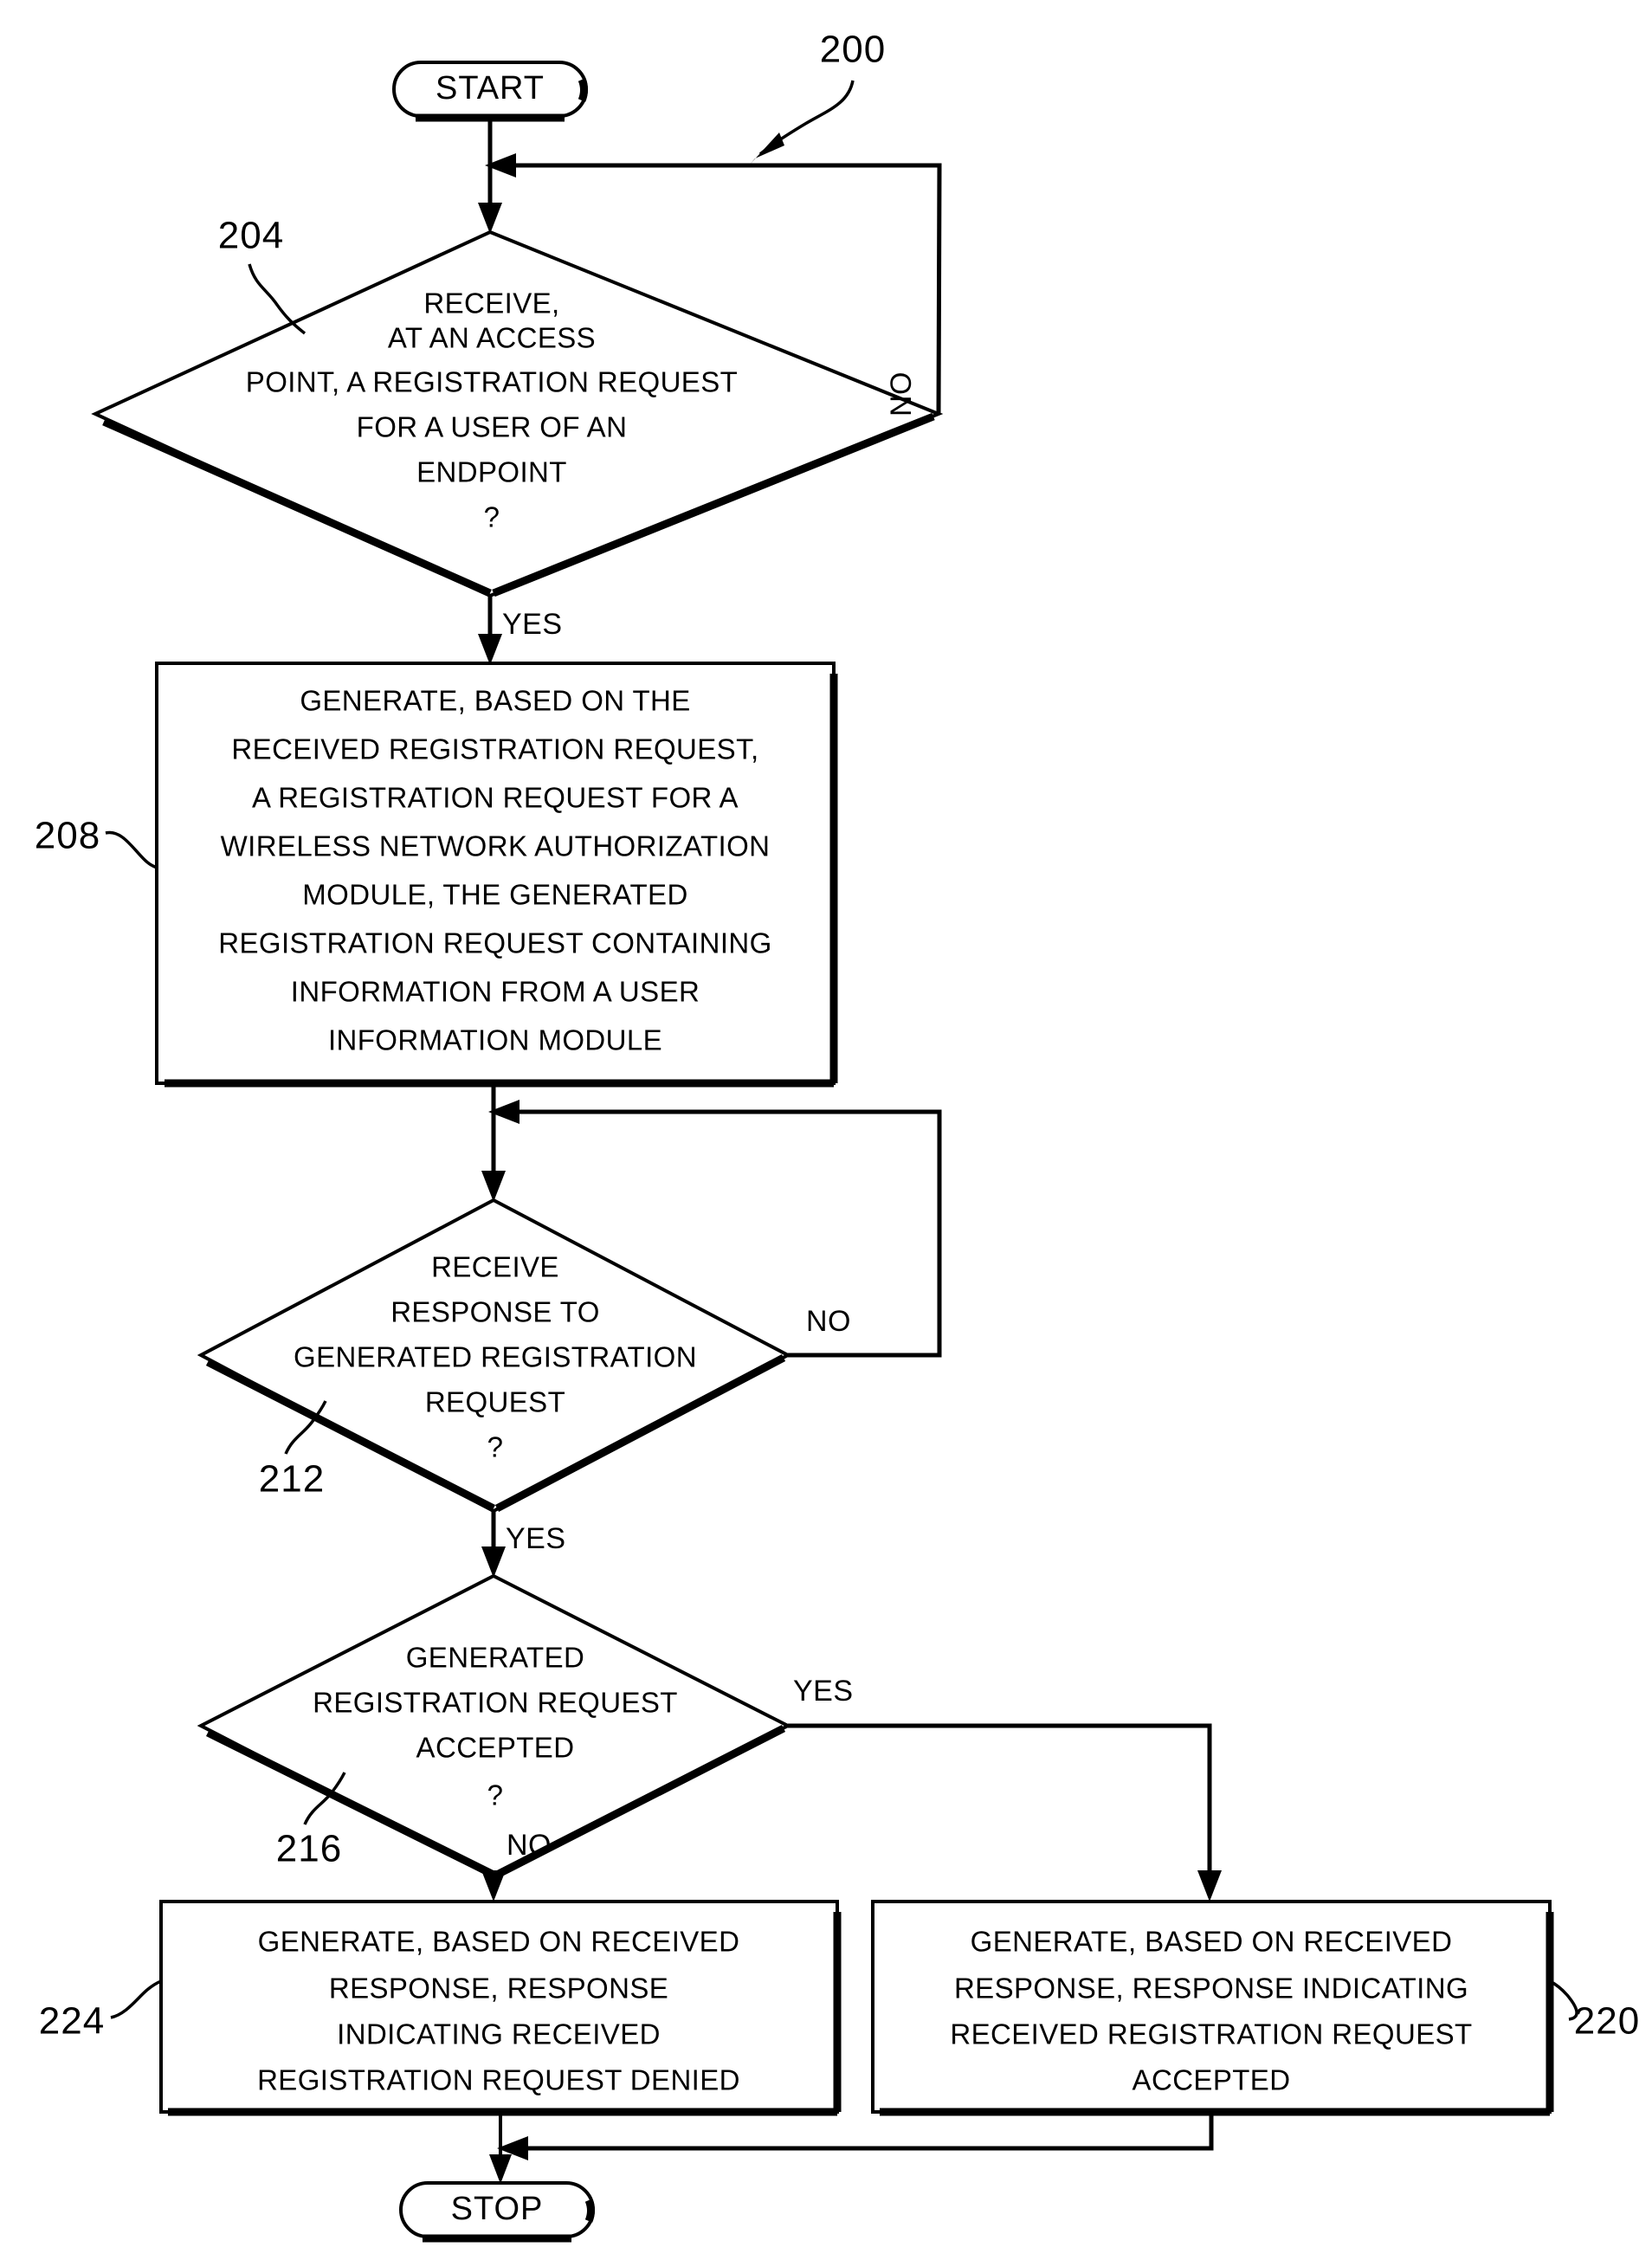 The width and height of the screenshot is (1652, 2260). Describe the element at coordinates (500, 2169) in the screenshot. I see `connector-224-stop-arrowhead` at that location.